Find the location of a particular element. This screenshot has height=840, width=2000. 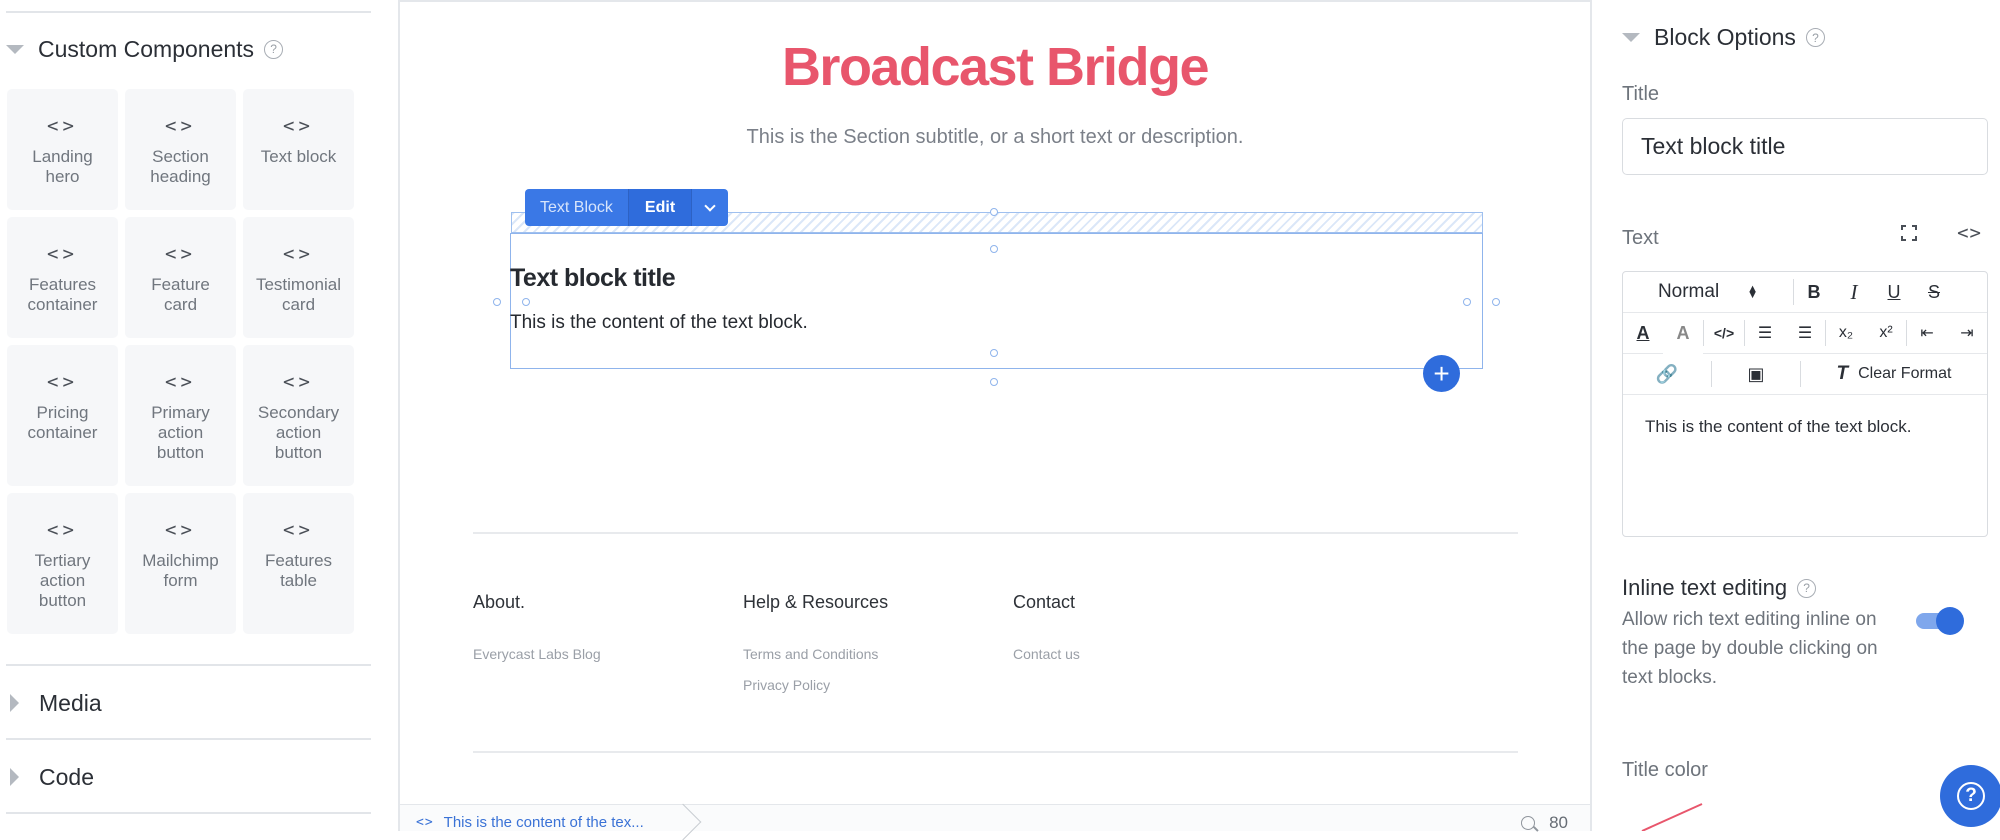

link-icon: 🔗 is located at coordinates (1667, 374).